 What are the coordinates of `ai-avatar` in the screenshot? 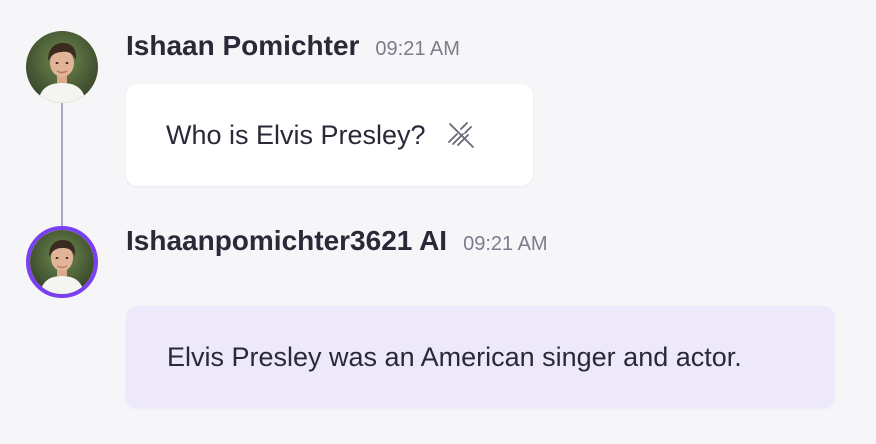 It's located at (62, 262).